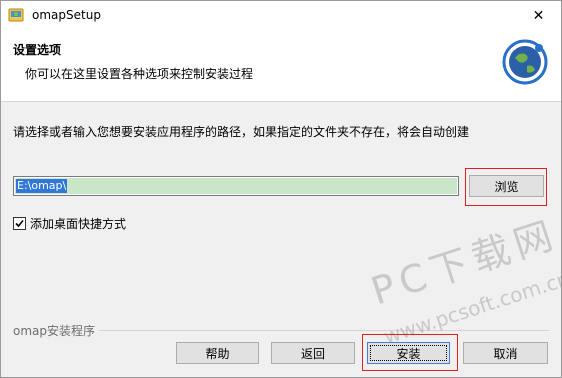 This screenshot has height=378, width=562. I want to click on cancel-button-label: 取消, so click(505, 353).